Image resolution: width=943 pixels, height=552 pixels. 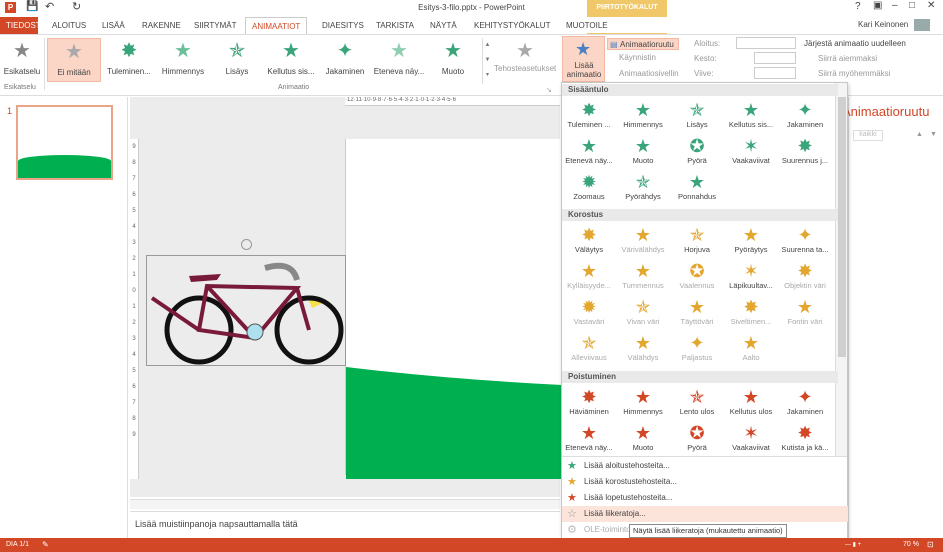 What do you see at coordinates (643, 243) in the screenshot?
I see `effect-emphasis-item: ★ Värivälähdys` at bounding box center [643, 243].